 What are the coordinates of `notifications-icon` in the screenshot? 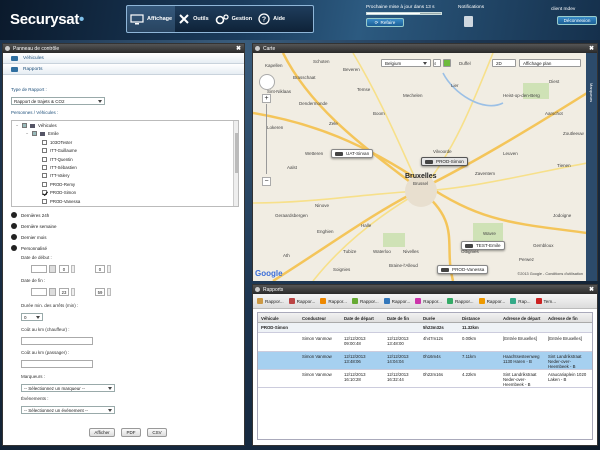 It's located at (468, 21).